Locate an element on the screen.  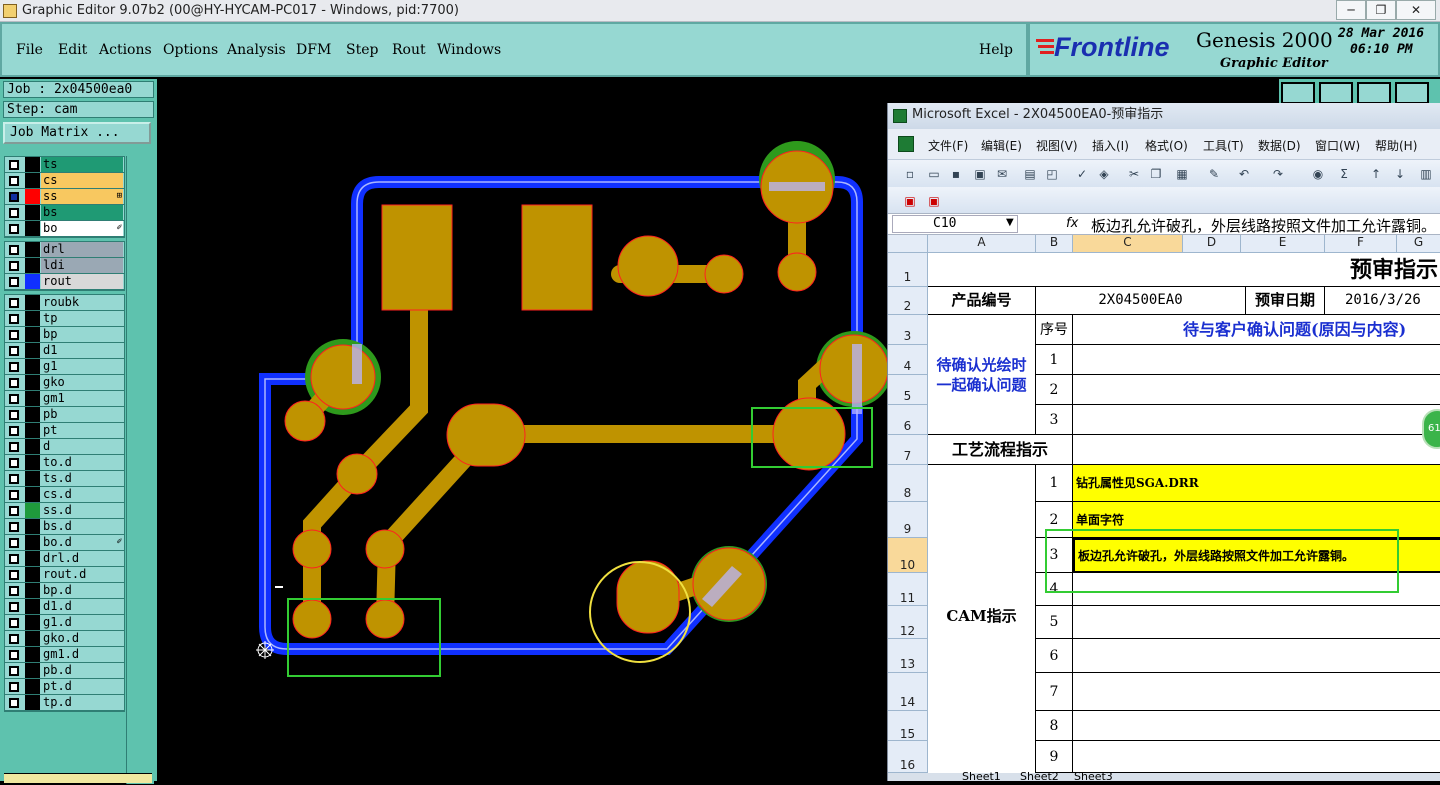
layer-name: bo is located at coordinates (82, 228).